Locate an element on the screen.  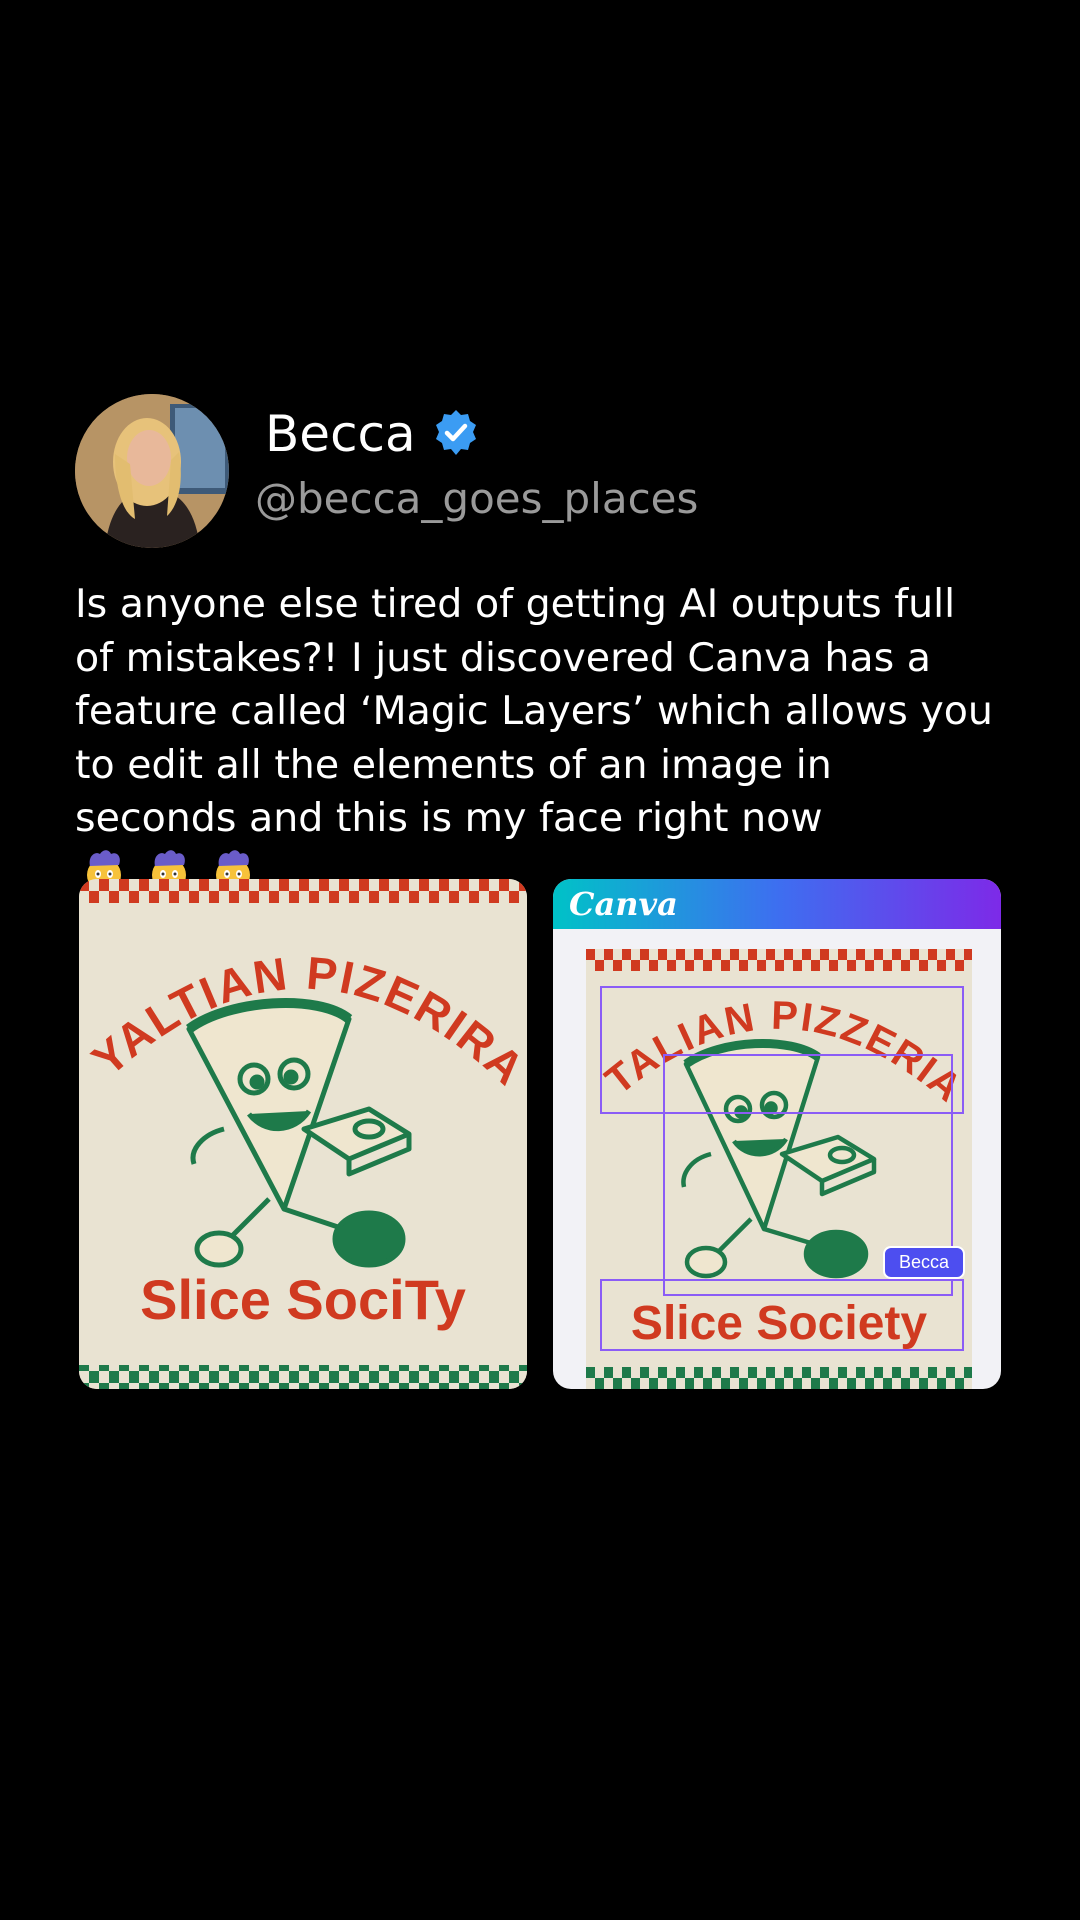
canva-header-bar: Canva is located at coordinates (777, 904).